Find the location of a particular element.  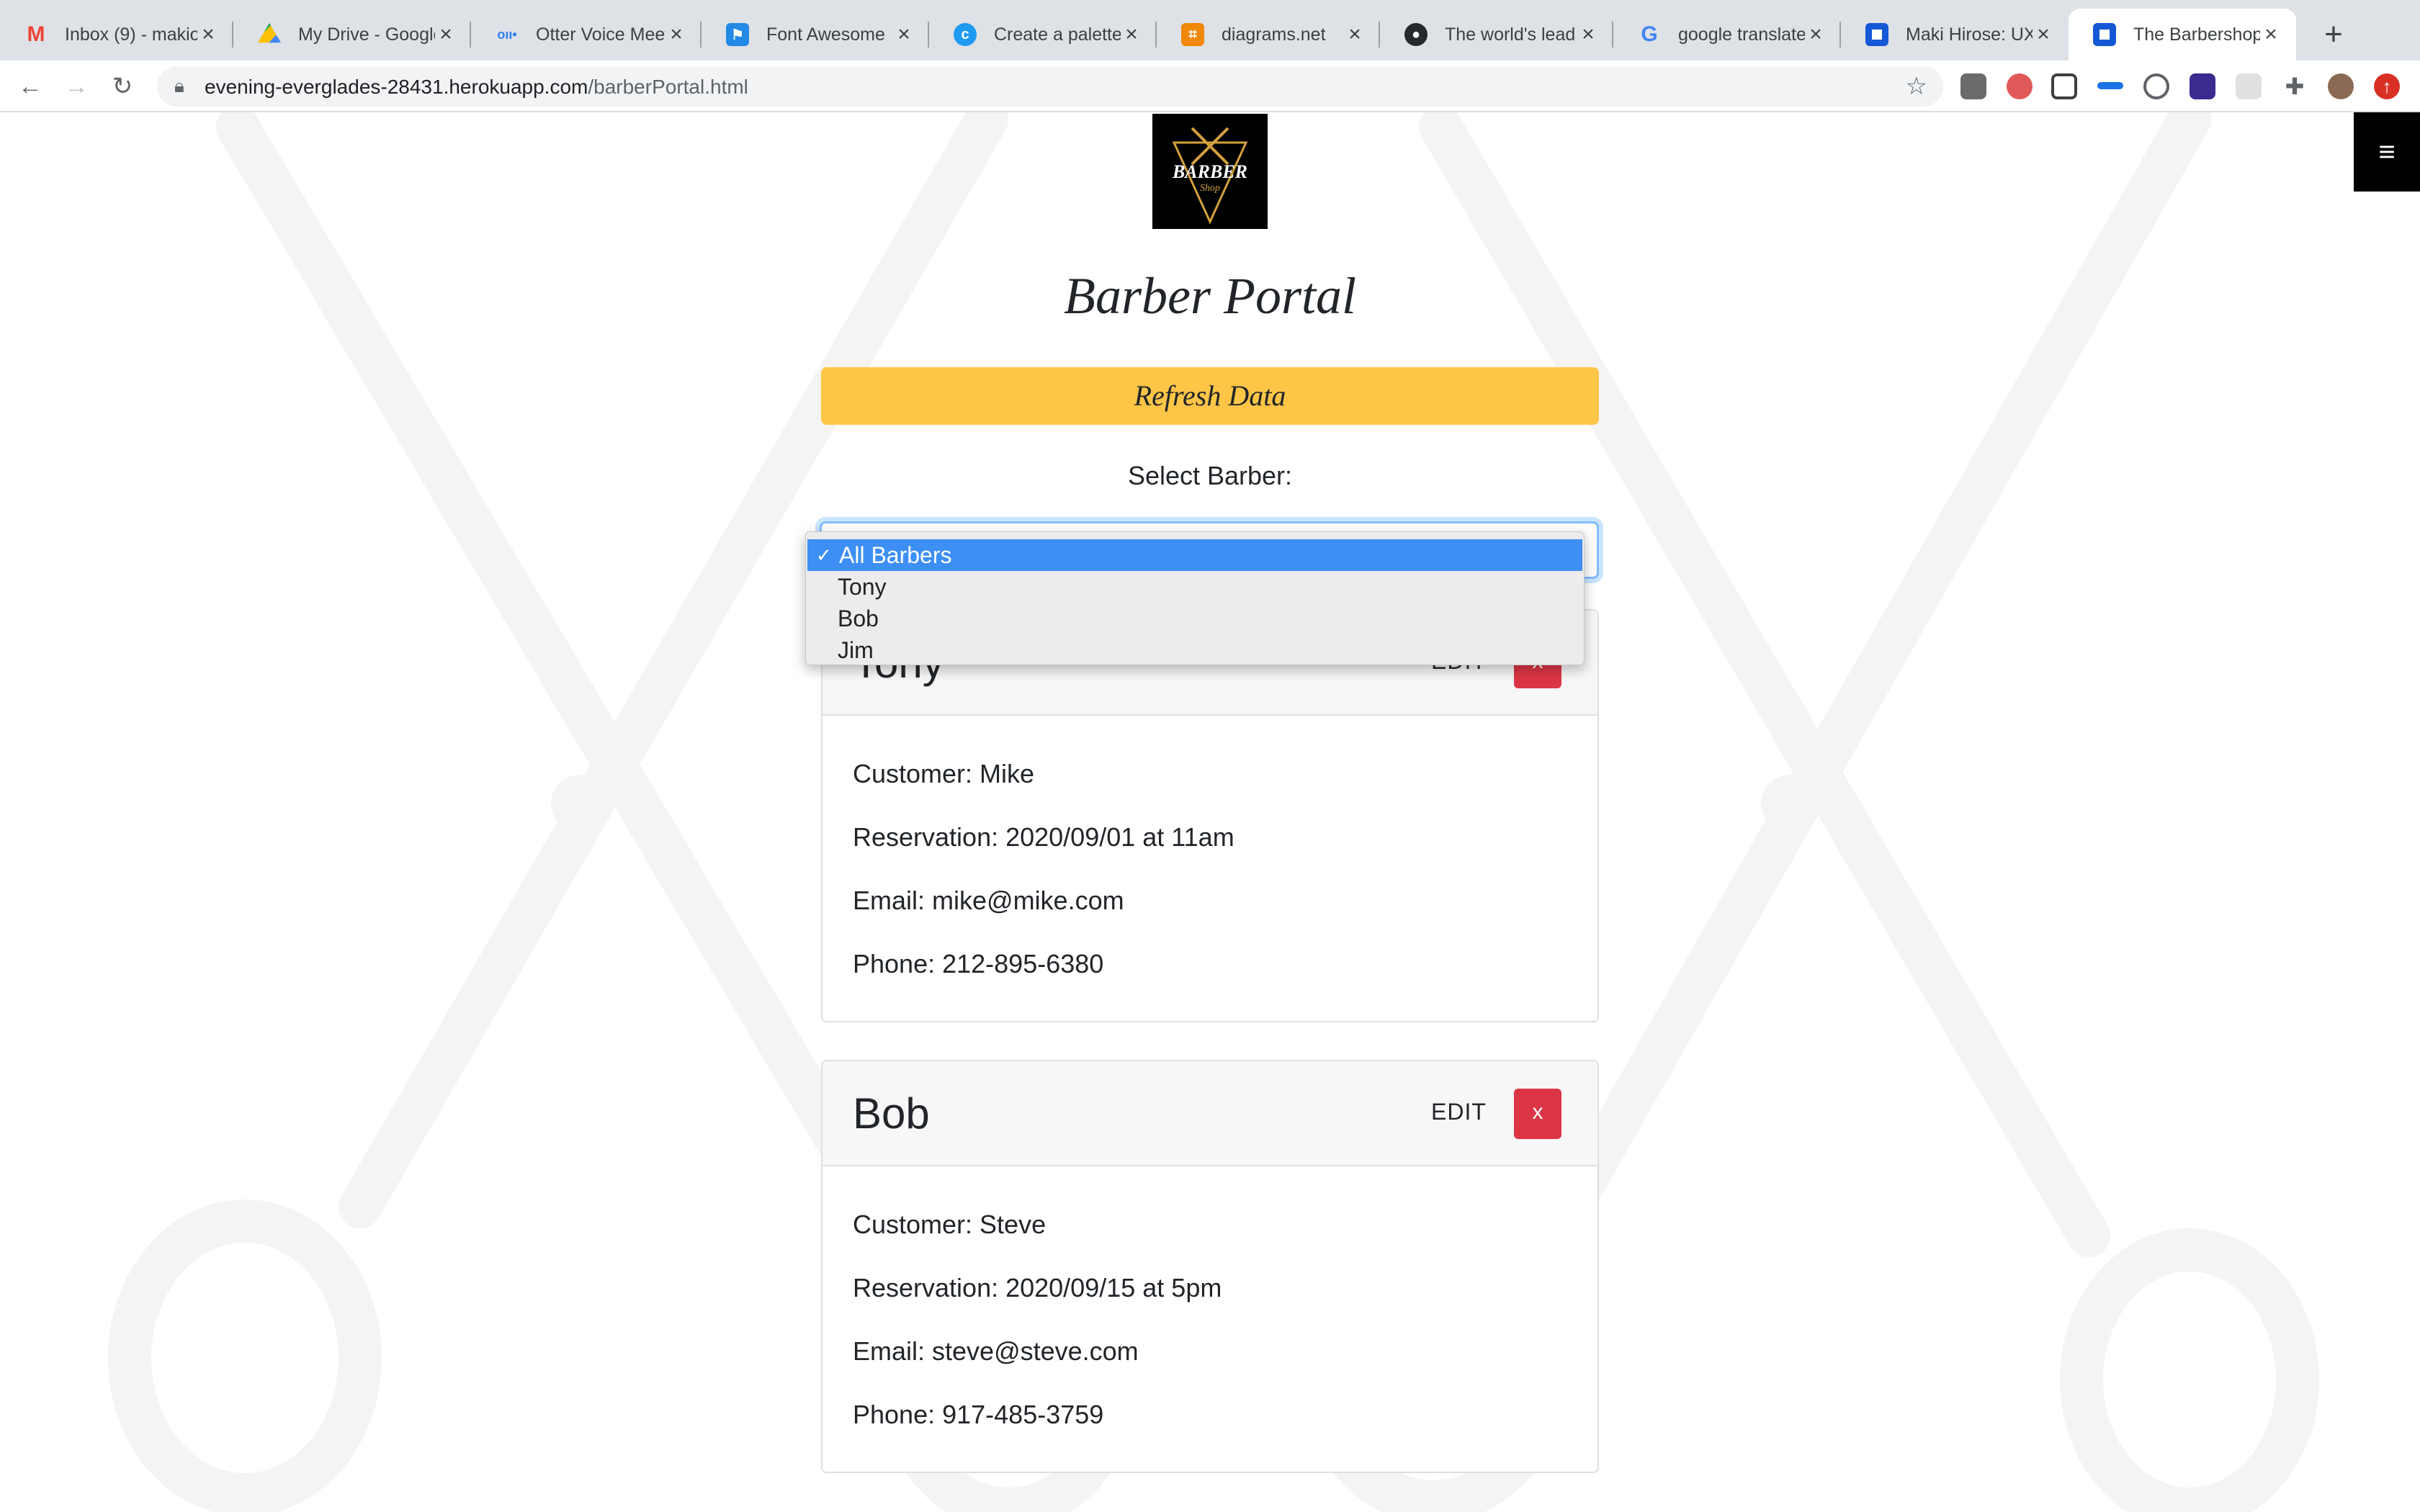

avatar is located at coordinates (2341, 86).